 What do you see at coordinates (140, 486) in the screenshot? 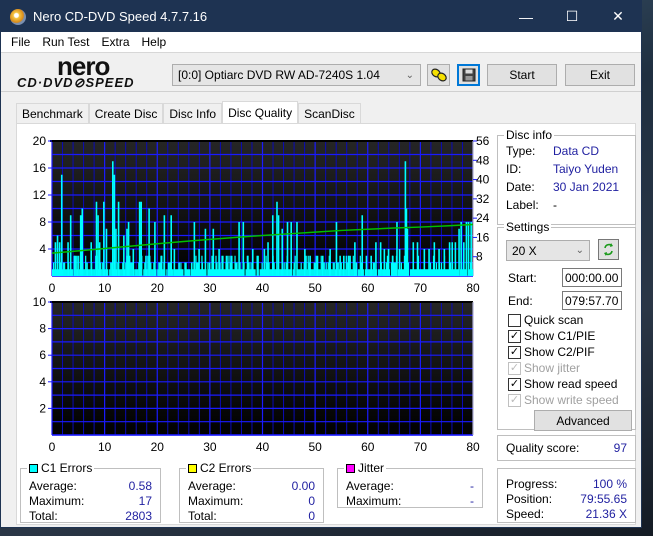
I see `c1-average-value: 0.58` at bounding box center [140, 486].